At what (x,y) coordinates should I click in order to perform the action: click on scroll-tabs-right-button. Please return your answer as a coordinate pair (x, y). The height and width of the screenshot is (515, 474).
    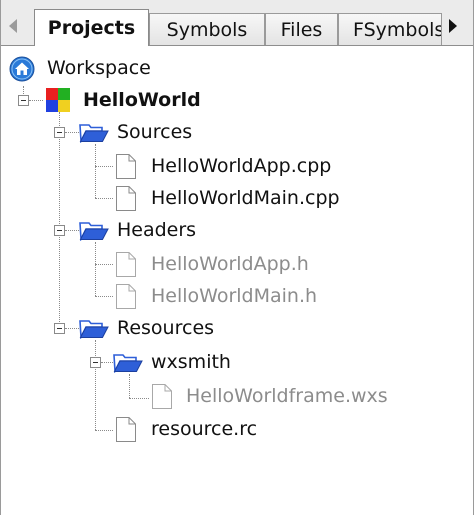
    Looking at the image, I should click on (453, 26).